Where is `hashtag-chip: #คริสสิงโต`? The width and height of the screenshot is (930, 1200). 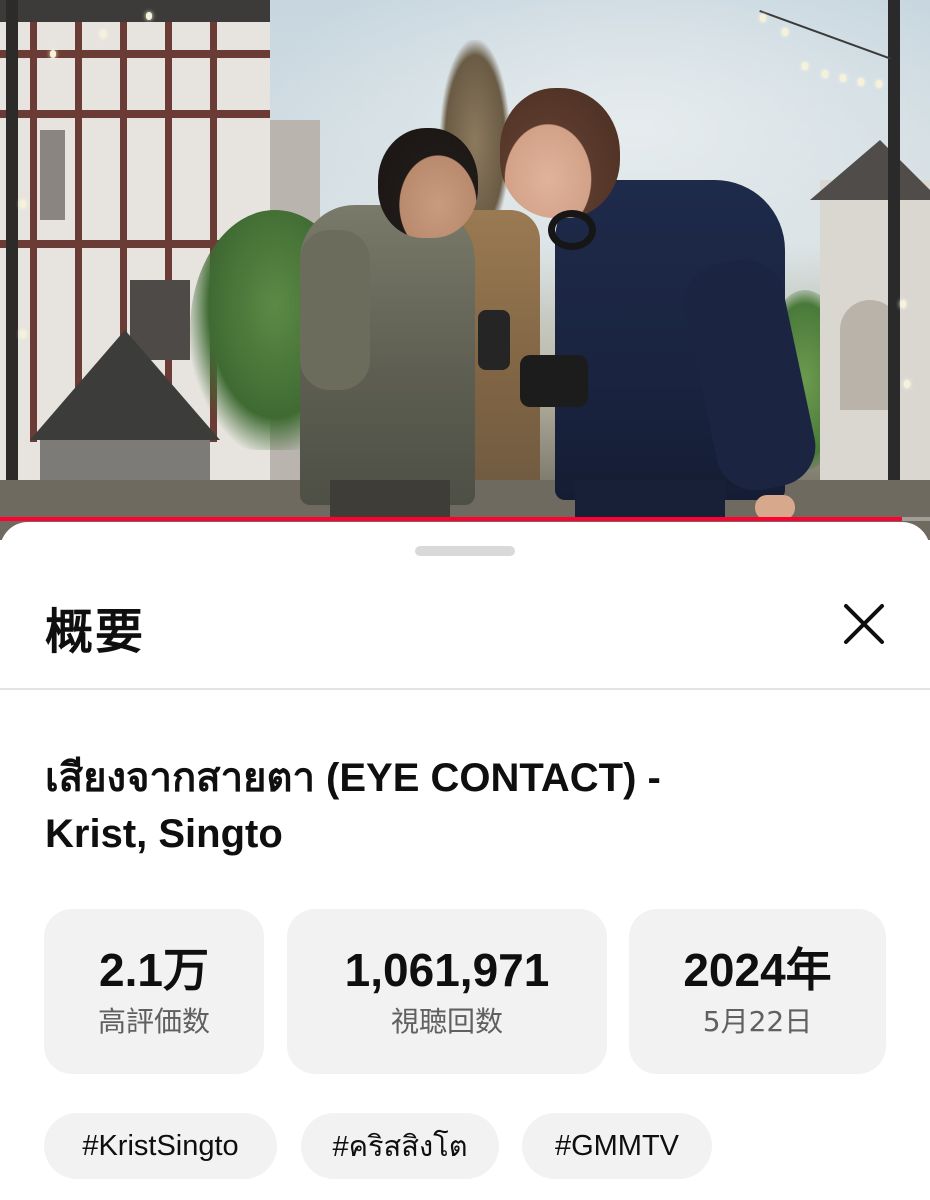 hashtag-chip: #คริสสิงโต is located at coordinates (400, 1146).